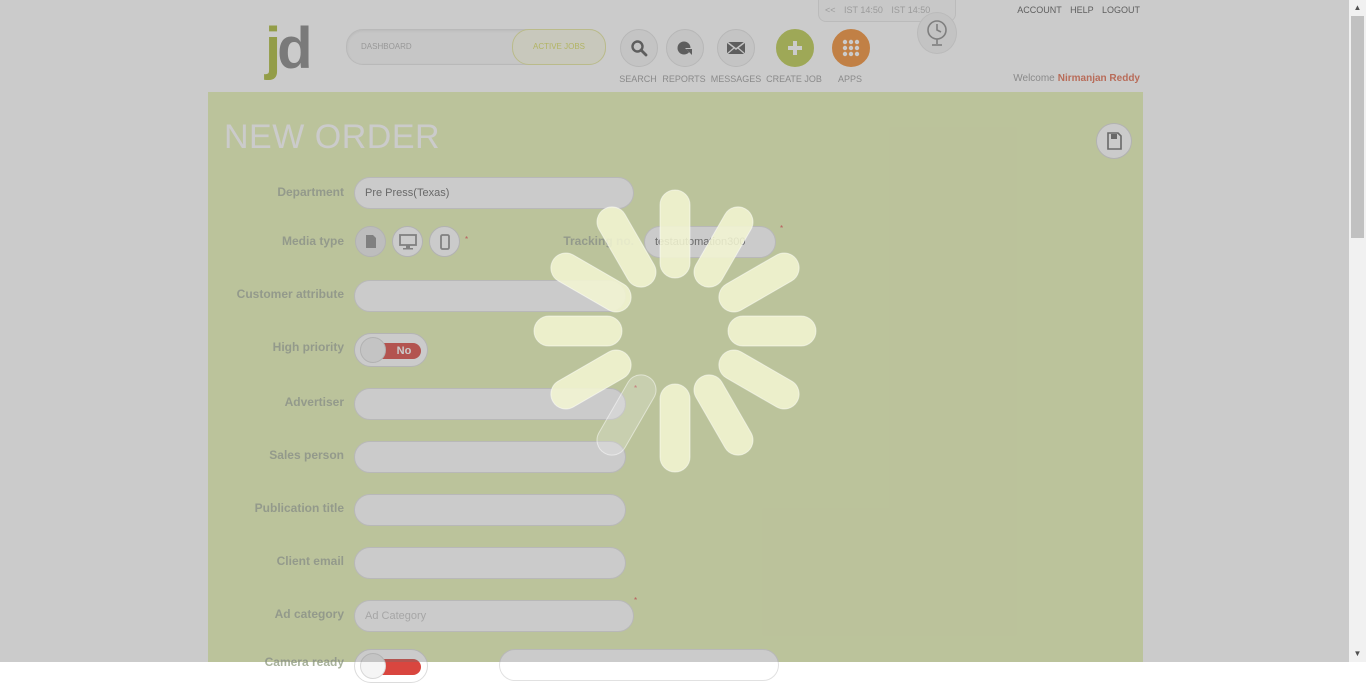  What do you see at coordinates (1357, 654) in the screenshot?
I see `scroll-down-arrow-icon: ▼` at bounding box center [1357, 654].